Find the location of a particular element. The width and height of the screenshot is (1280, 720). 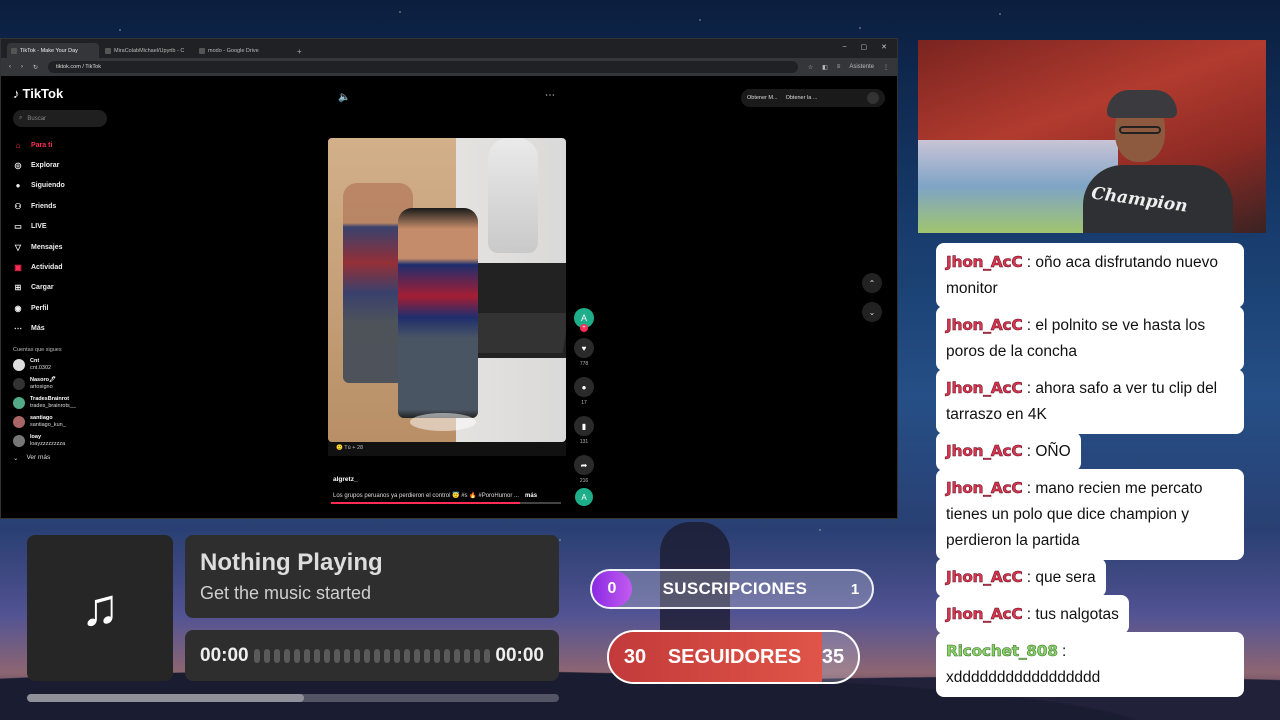

share-action: ➦ 216 is located at coordinates (584, 469).